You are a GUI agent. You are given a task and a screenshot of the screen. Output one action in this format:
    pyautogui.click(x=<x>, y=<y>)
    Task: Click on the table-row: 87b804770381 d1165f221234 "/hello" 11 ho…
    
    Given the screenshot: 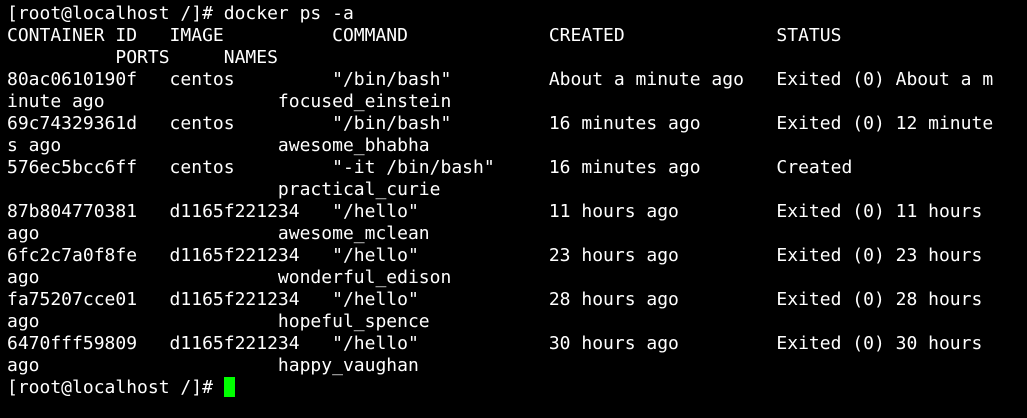 What is the action you would take?
    pyautogui.click(x=495, y=211)
    